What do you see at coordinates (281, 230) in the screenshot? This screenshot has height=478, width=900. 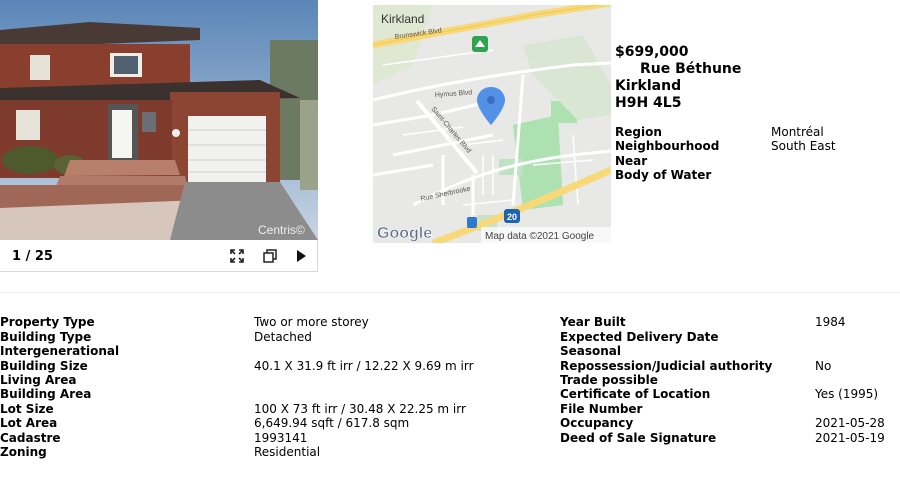 I see `watermark: Centris©` at bounding box center [281, 230].